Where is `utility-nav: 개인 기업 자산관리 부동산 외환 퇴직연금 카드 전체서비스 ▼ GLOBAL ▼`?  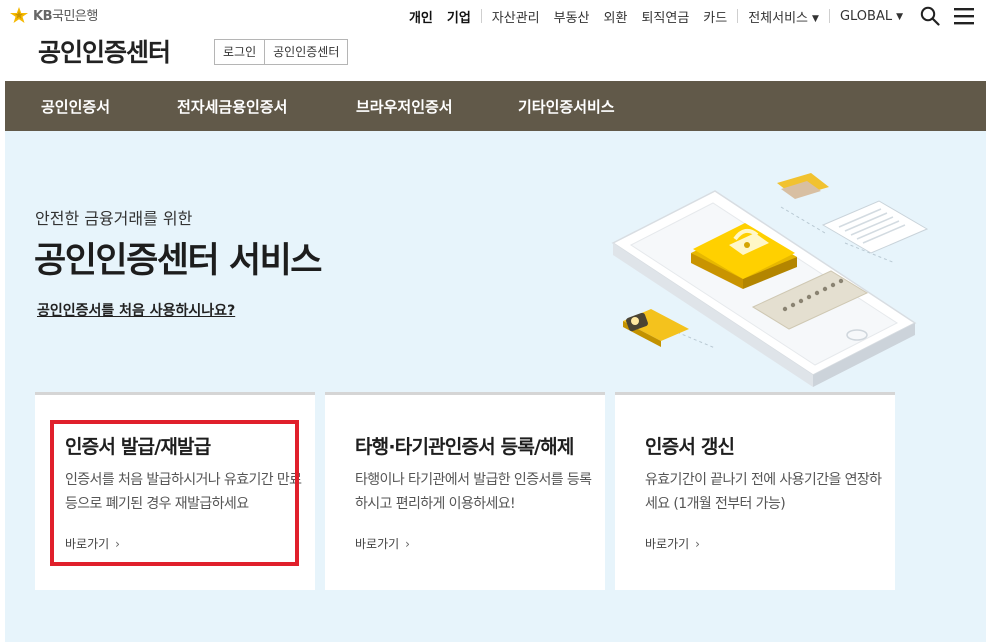
utility-nav: 개인 기업 자산관리 부동산 외환 퇴직연금 카드 전체서비스 ▼ GLOBAL ▼ is located at coordinates (690, 16).